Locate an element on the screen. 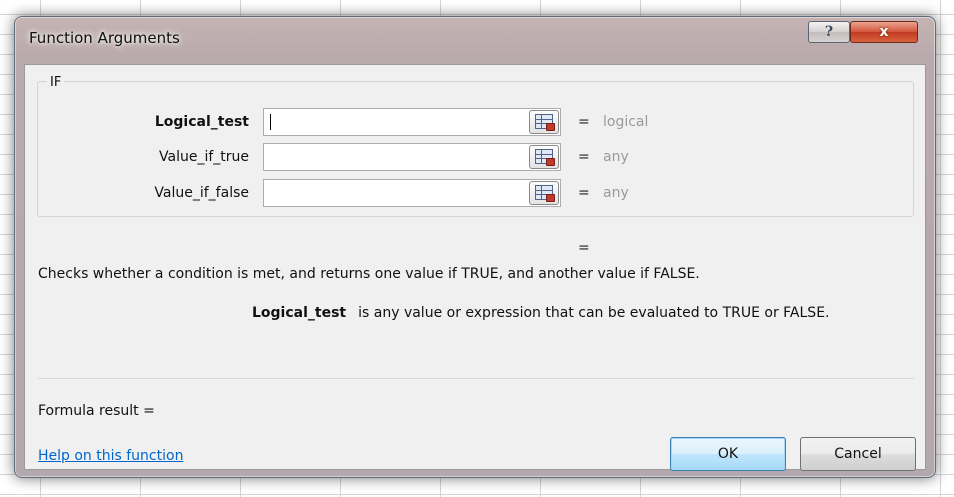 The image size is (954, 497). collapse-dialog-button-logical-test is located at coordinates (544, 122).